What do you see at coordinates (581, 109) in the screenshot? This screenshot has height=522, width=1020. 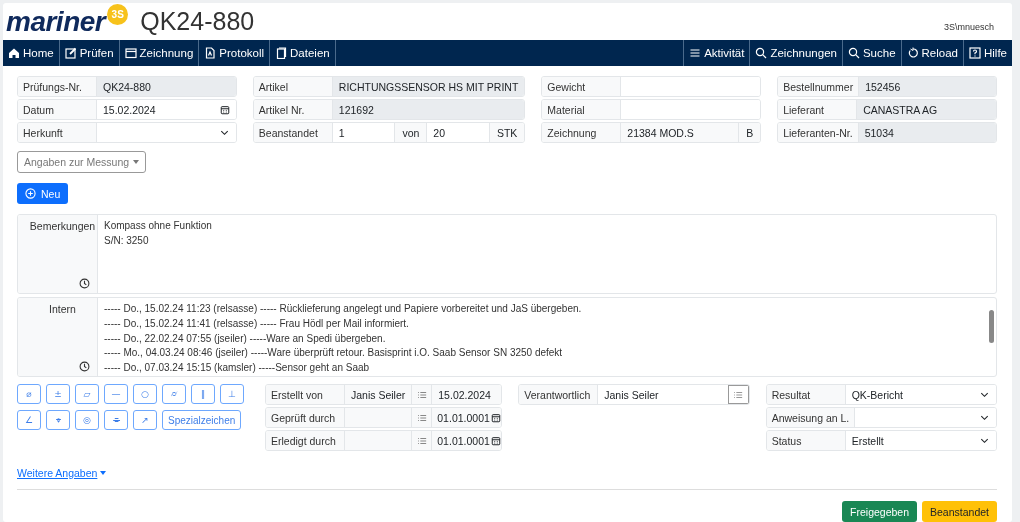 I see `field-label: Material` at bounding box center [581, 109].